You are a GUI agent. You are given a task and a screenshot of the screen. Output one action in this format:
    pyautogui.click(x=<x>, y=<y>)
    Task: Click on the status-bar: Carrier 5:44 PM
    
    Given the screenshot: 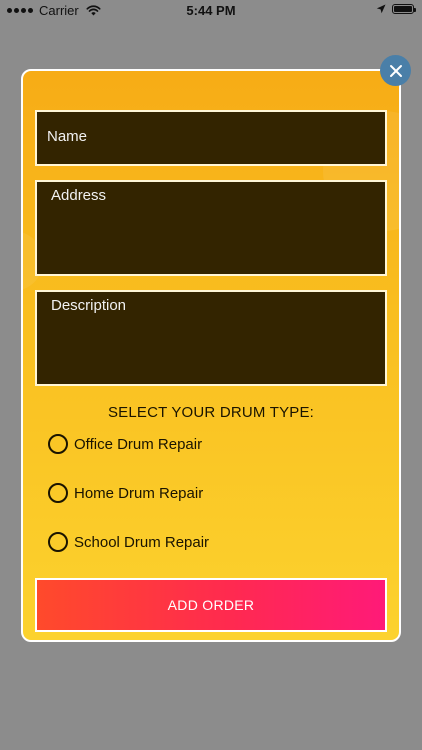 What is the action you would take?
    pyautogui.click(x=211, y=11)
    